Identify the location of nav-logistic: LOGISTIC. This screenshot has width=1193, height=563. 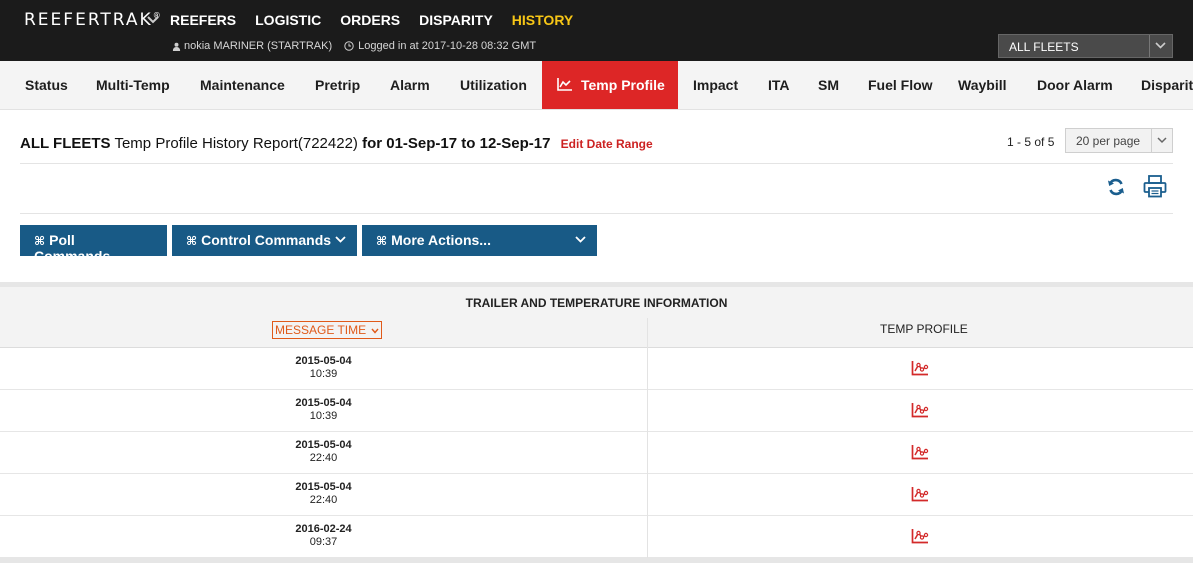
(288, 20).